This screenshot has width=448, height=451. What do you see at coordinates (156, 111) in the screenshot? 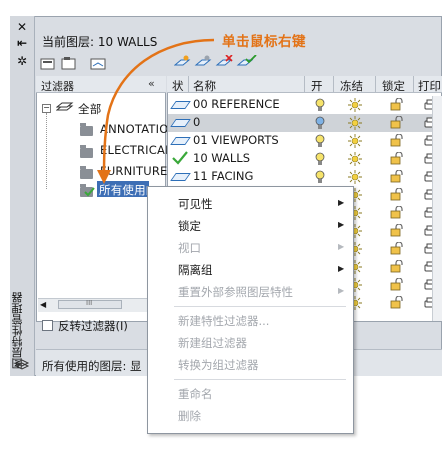
I see `annotation-arrow` at bounding box center [156, 111].